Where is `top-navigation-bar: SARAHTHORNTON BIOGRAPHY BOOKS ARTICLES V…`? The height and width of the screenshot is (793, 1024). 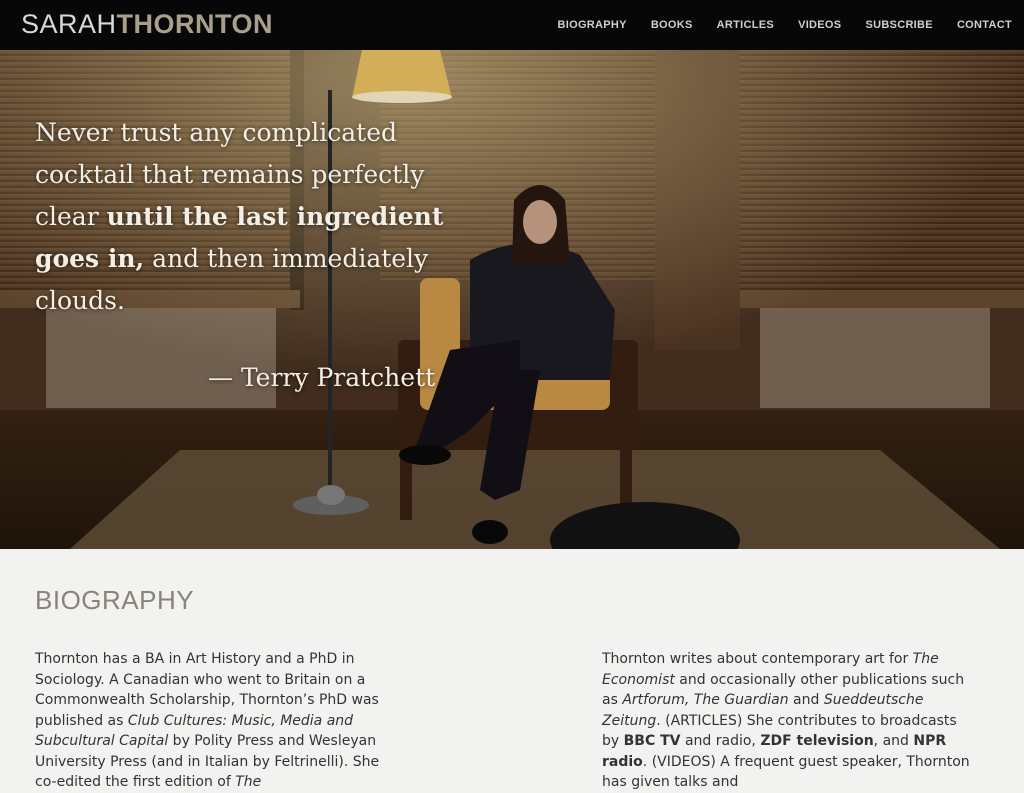 top-navigation-bar: SARAHTHORNTON BIOGRAPHY BOOKS ARTICLES V… is located at coordinates (512, 25).